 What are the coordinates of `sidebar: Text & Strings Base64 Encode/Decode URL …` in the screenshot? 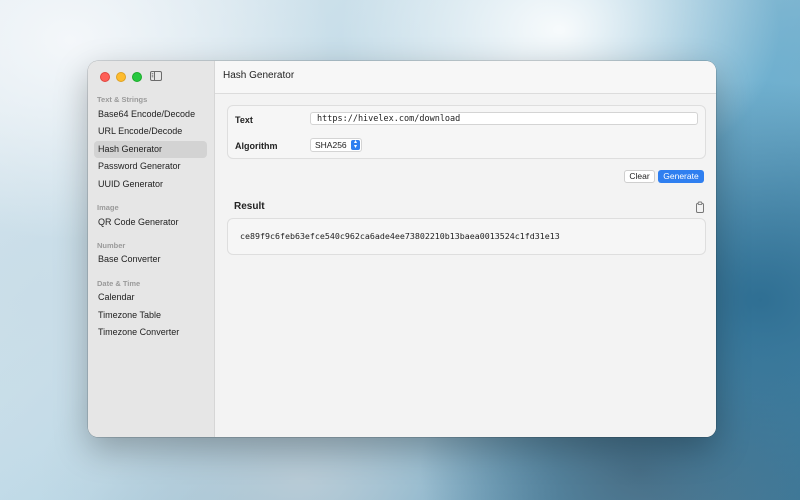 It's located at (151, 249).